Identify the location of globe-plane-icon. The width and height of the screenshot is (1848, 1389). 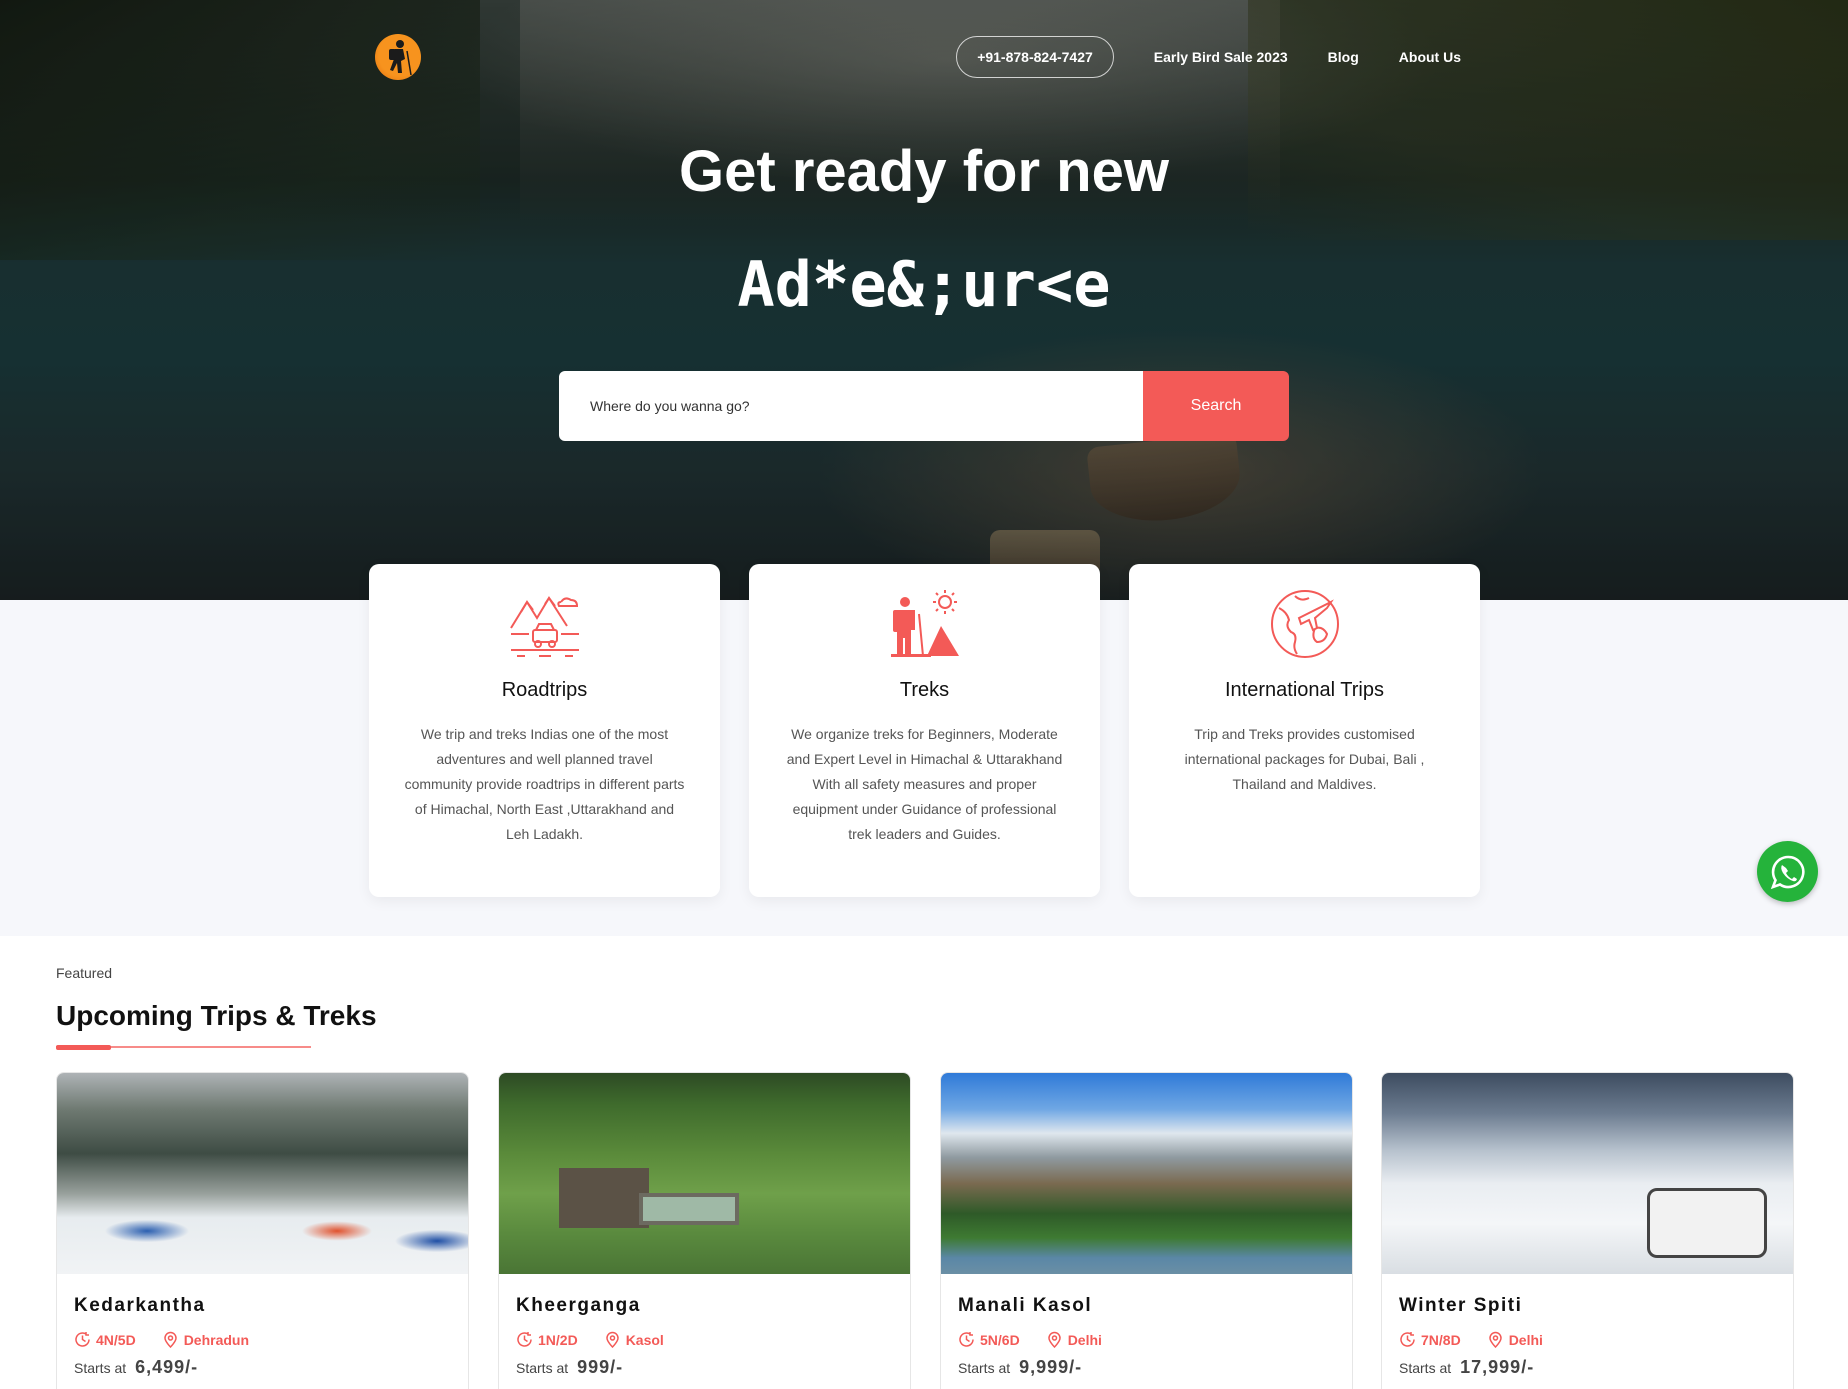
(1305, 624).